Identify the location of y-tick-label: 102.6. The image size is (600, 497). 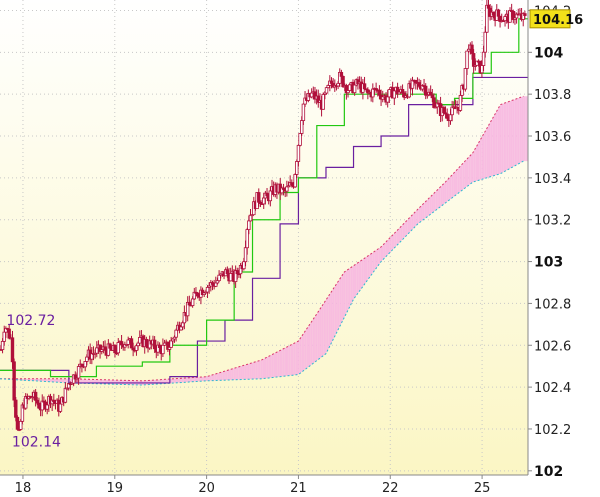
(552, 346).